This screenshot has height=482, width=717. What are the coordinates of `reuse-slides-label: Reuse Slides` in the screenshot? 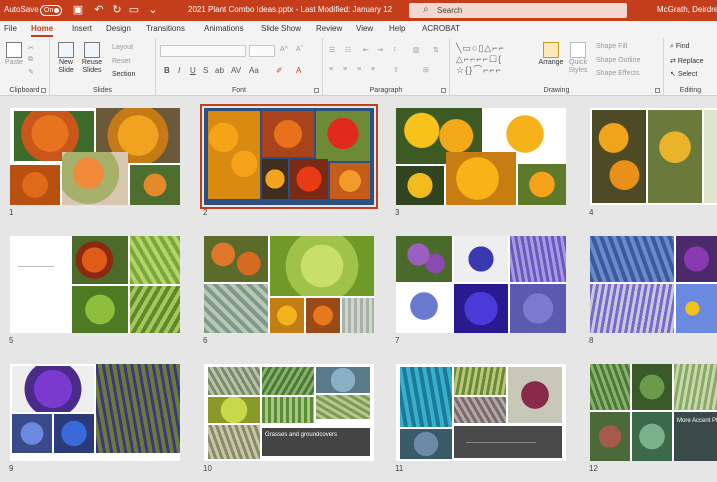 It's located at (92, 66).